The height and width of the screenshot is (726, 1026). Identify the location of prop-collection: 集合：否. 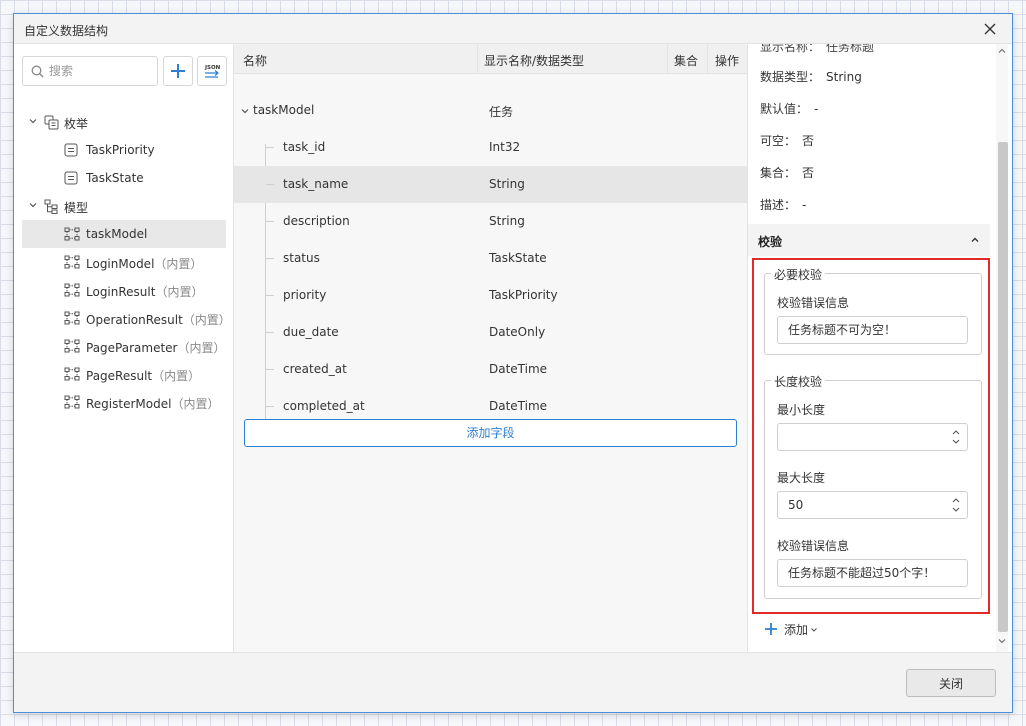
(787, 173).